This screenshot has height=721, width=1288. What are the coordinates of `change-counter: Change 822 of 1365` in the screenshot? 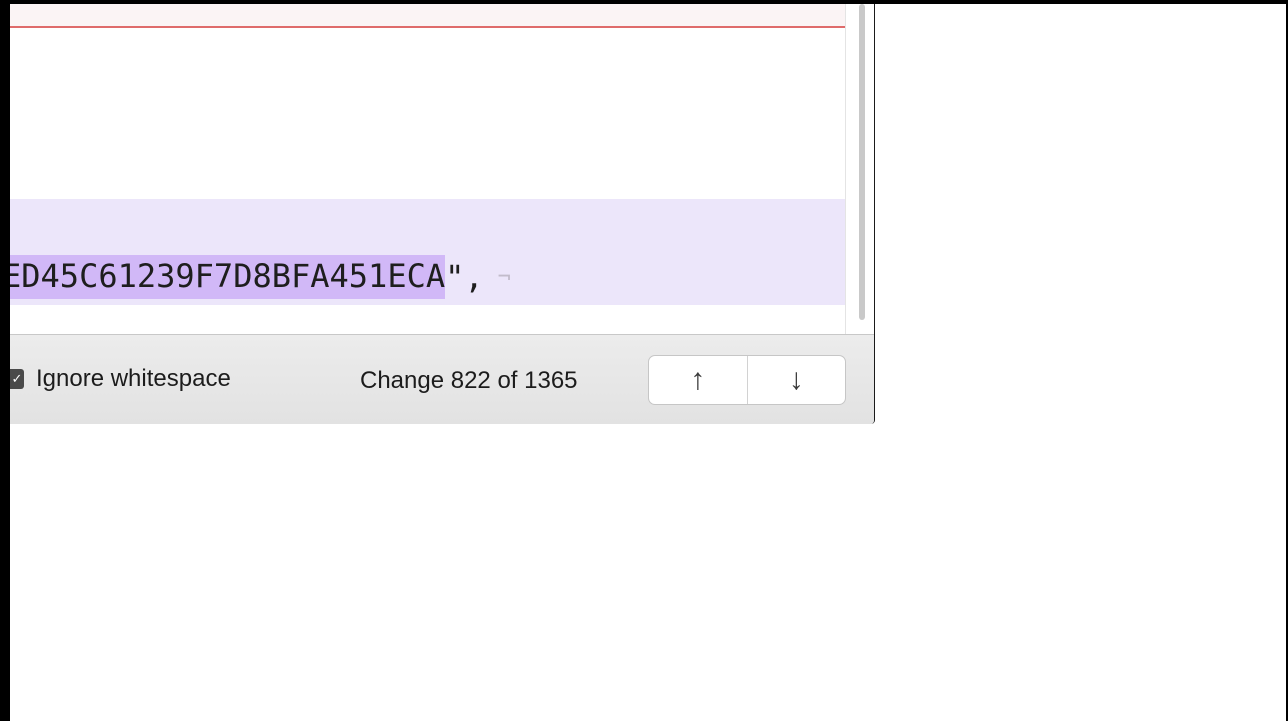 It's located at (469, 380).